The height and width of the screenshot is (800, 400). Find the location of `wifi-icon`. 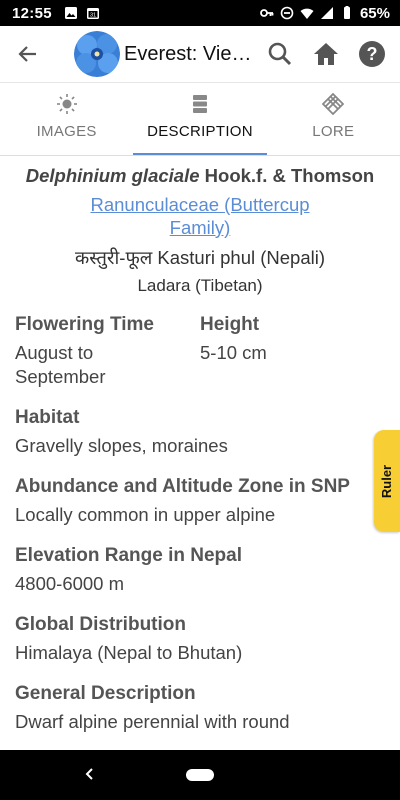

wifi-icon is located at coordinates (307, 13).